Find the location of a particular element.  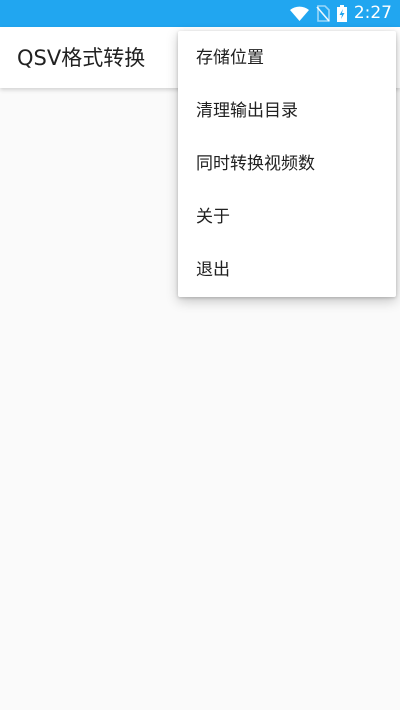

menu-item-storage-location: 存储位置 is located at coordinates (287, 58).